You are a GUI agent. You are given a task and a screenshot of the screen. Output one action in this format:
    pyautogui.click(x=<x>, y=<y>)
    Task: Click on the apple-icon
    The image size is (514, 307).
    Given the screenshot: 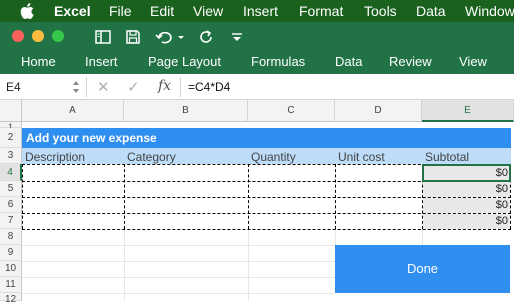 What is the action you would take?
    pyautogui.click(x=28, y=11)
    